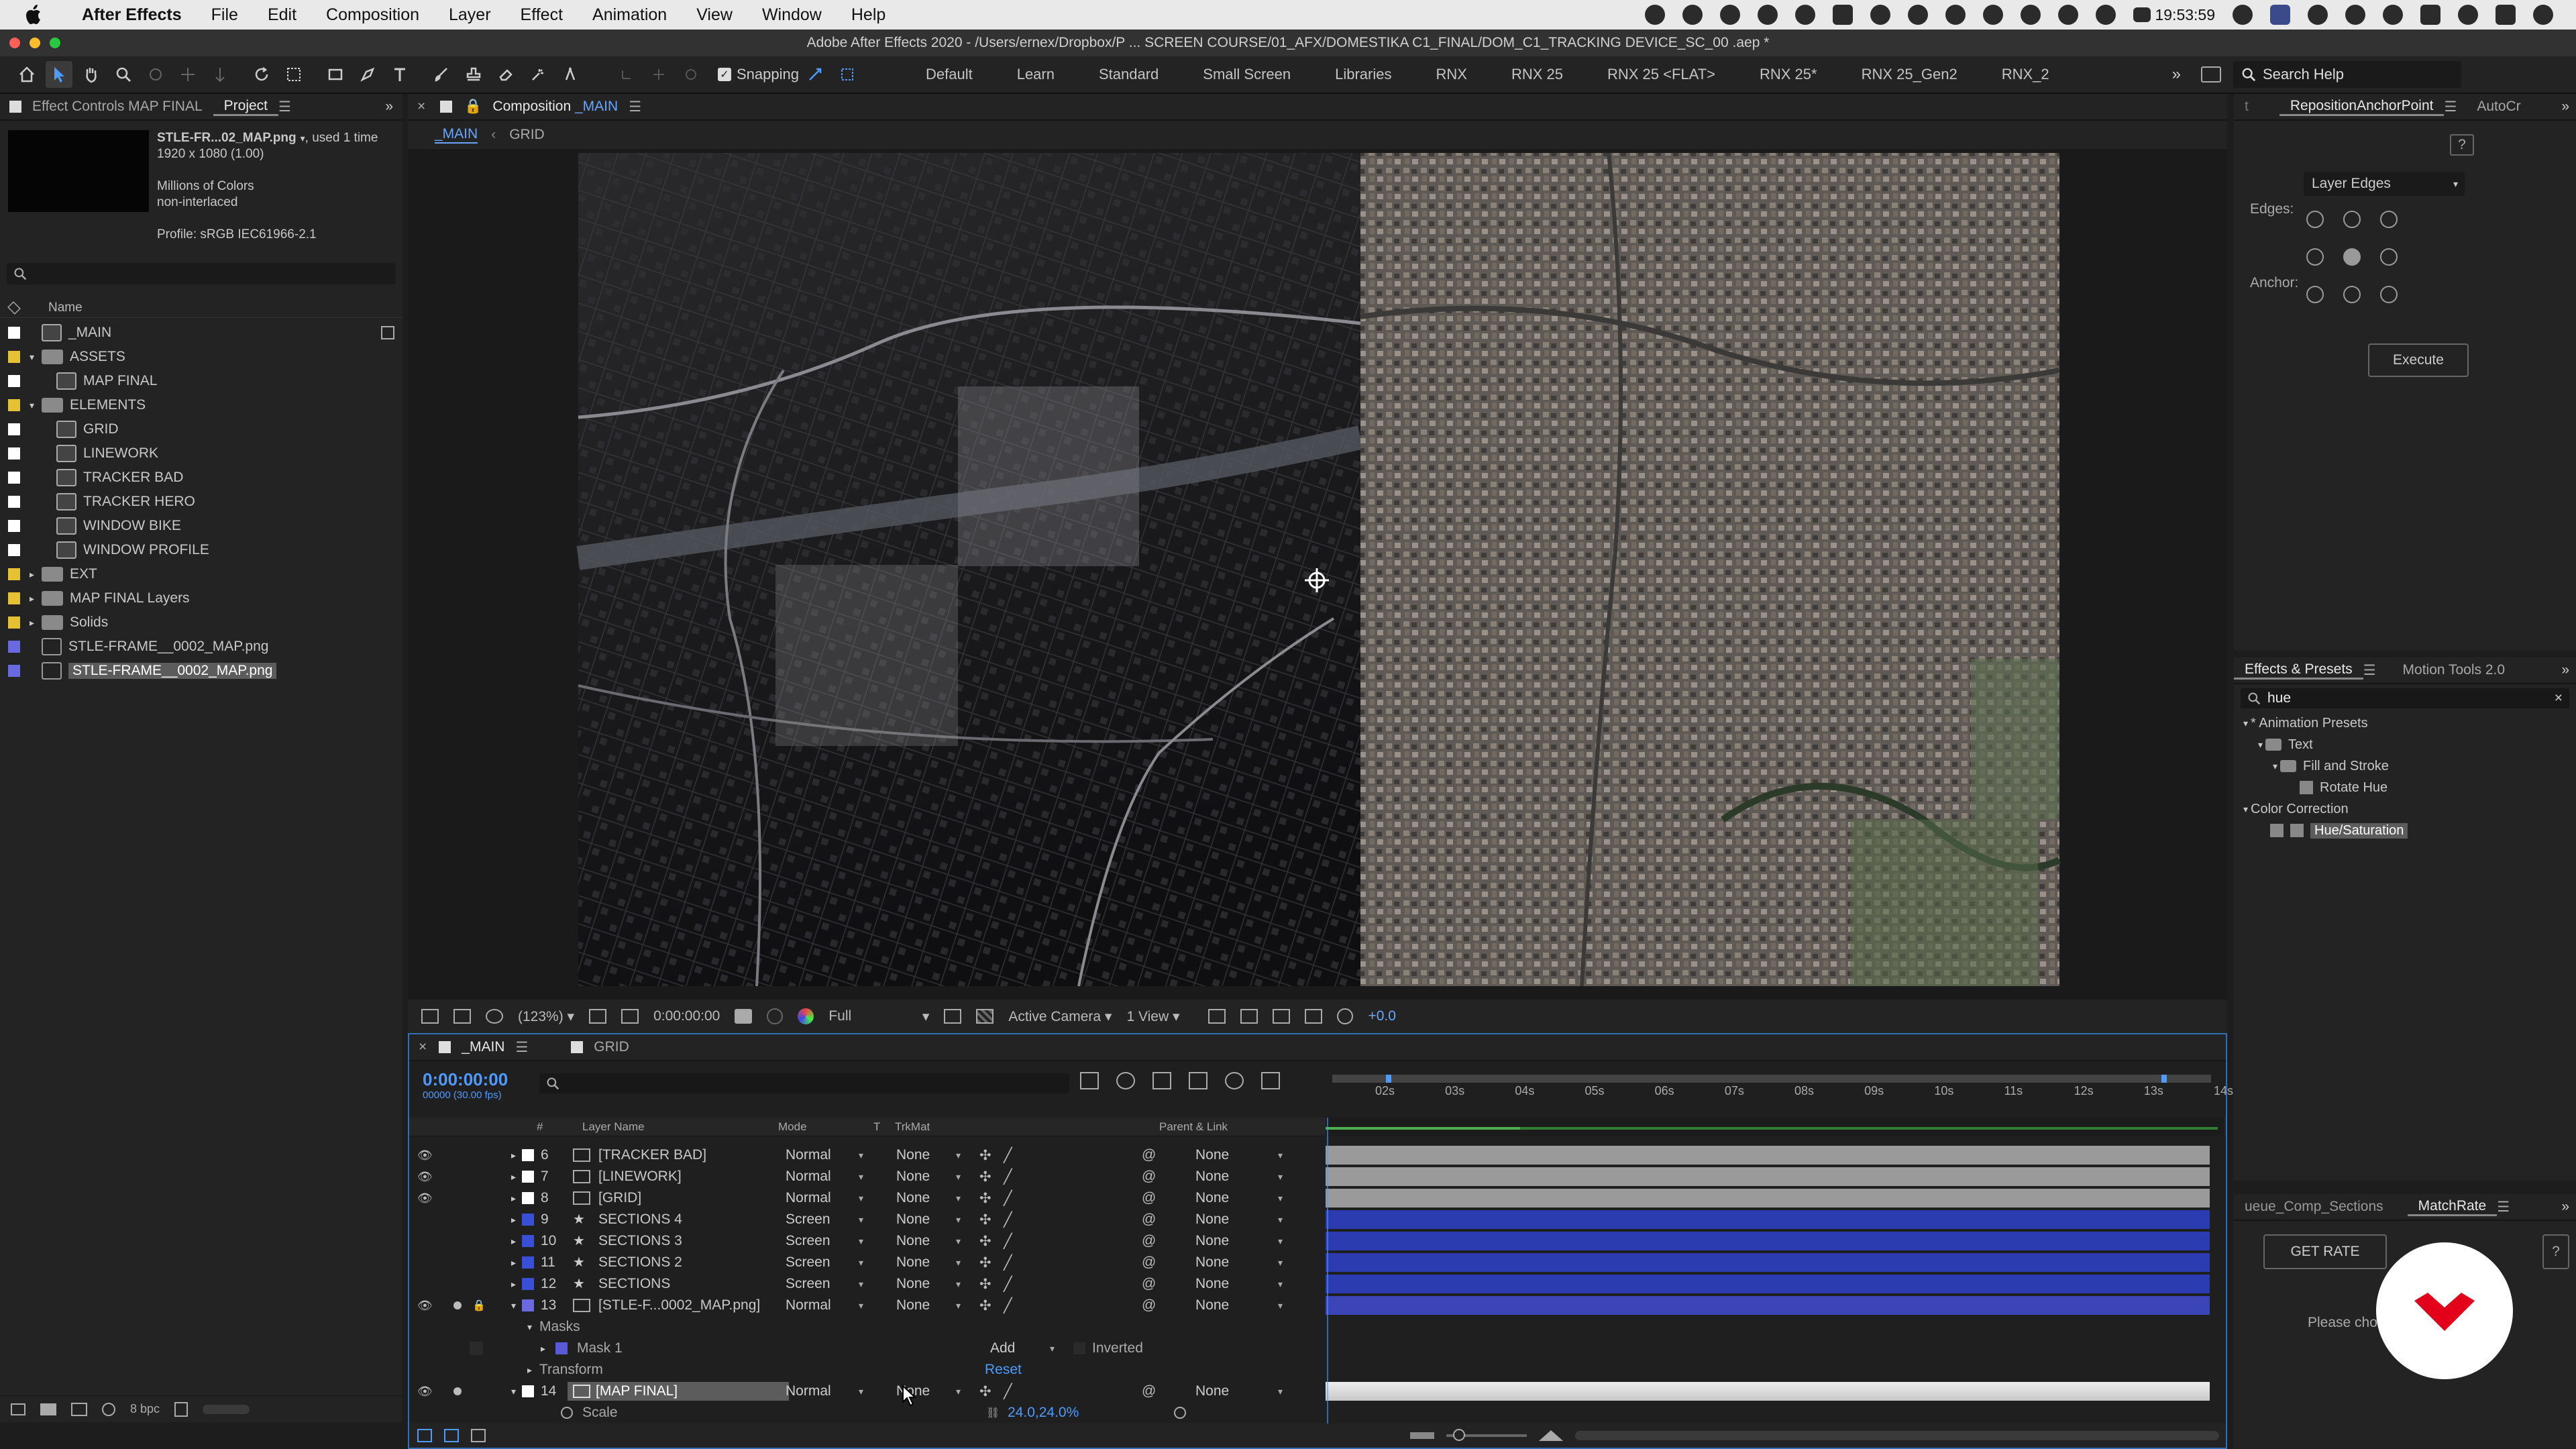 This screenshot has height=1449, width=2576. What do you see at coordinates (1060, 1016) in the screenshot?
I see `camera-dropdown: Active Camera ▾` at bounding box center [1060, 1016].